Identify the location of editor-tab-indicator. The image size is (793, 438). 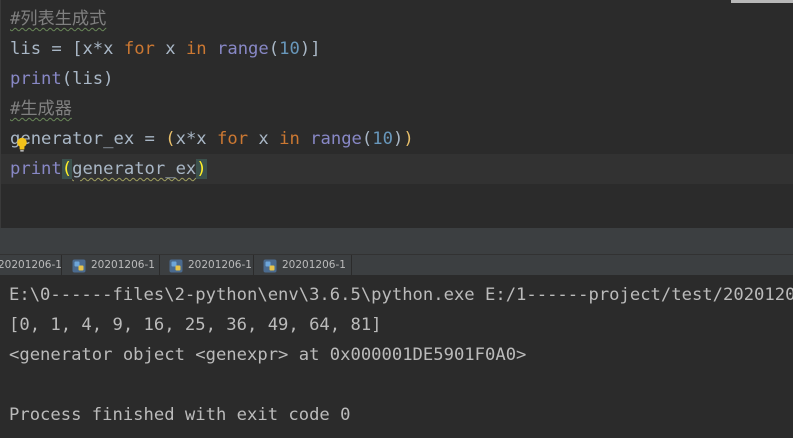
(762, 1).